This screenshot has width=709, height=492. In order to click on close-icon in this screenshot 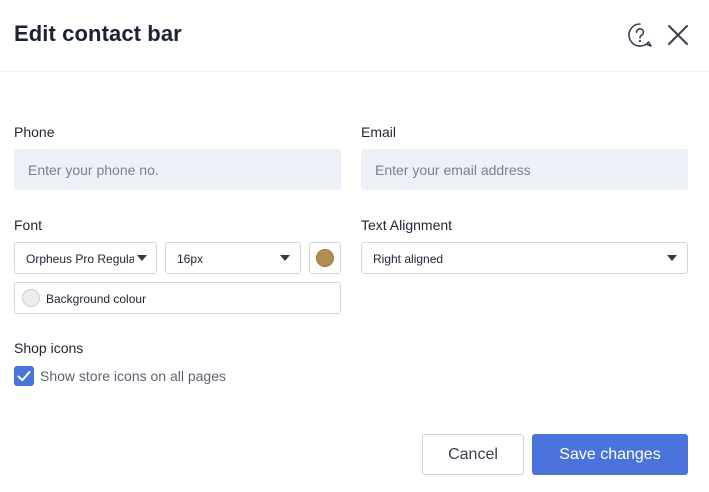, I will do `click(678, 35)`.